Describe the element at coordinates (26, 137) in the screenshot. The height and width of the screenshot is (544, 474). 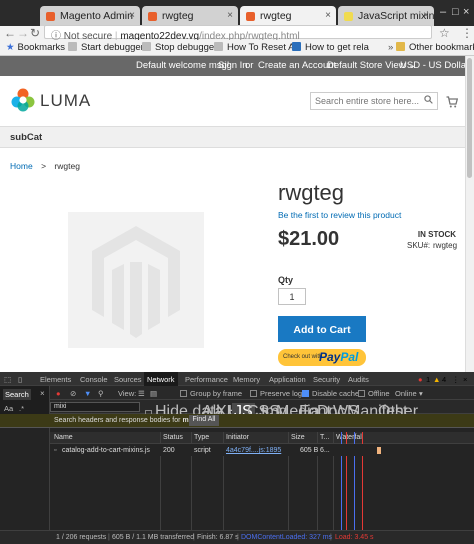
I see `category-subcat: subCat` at that location.